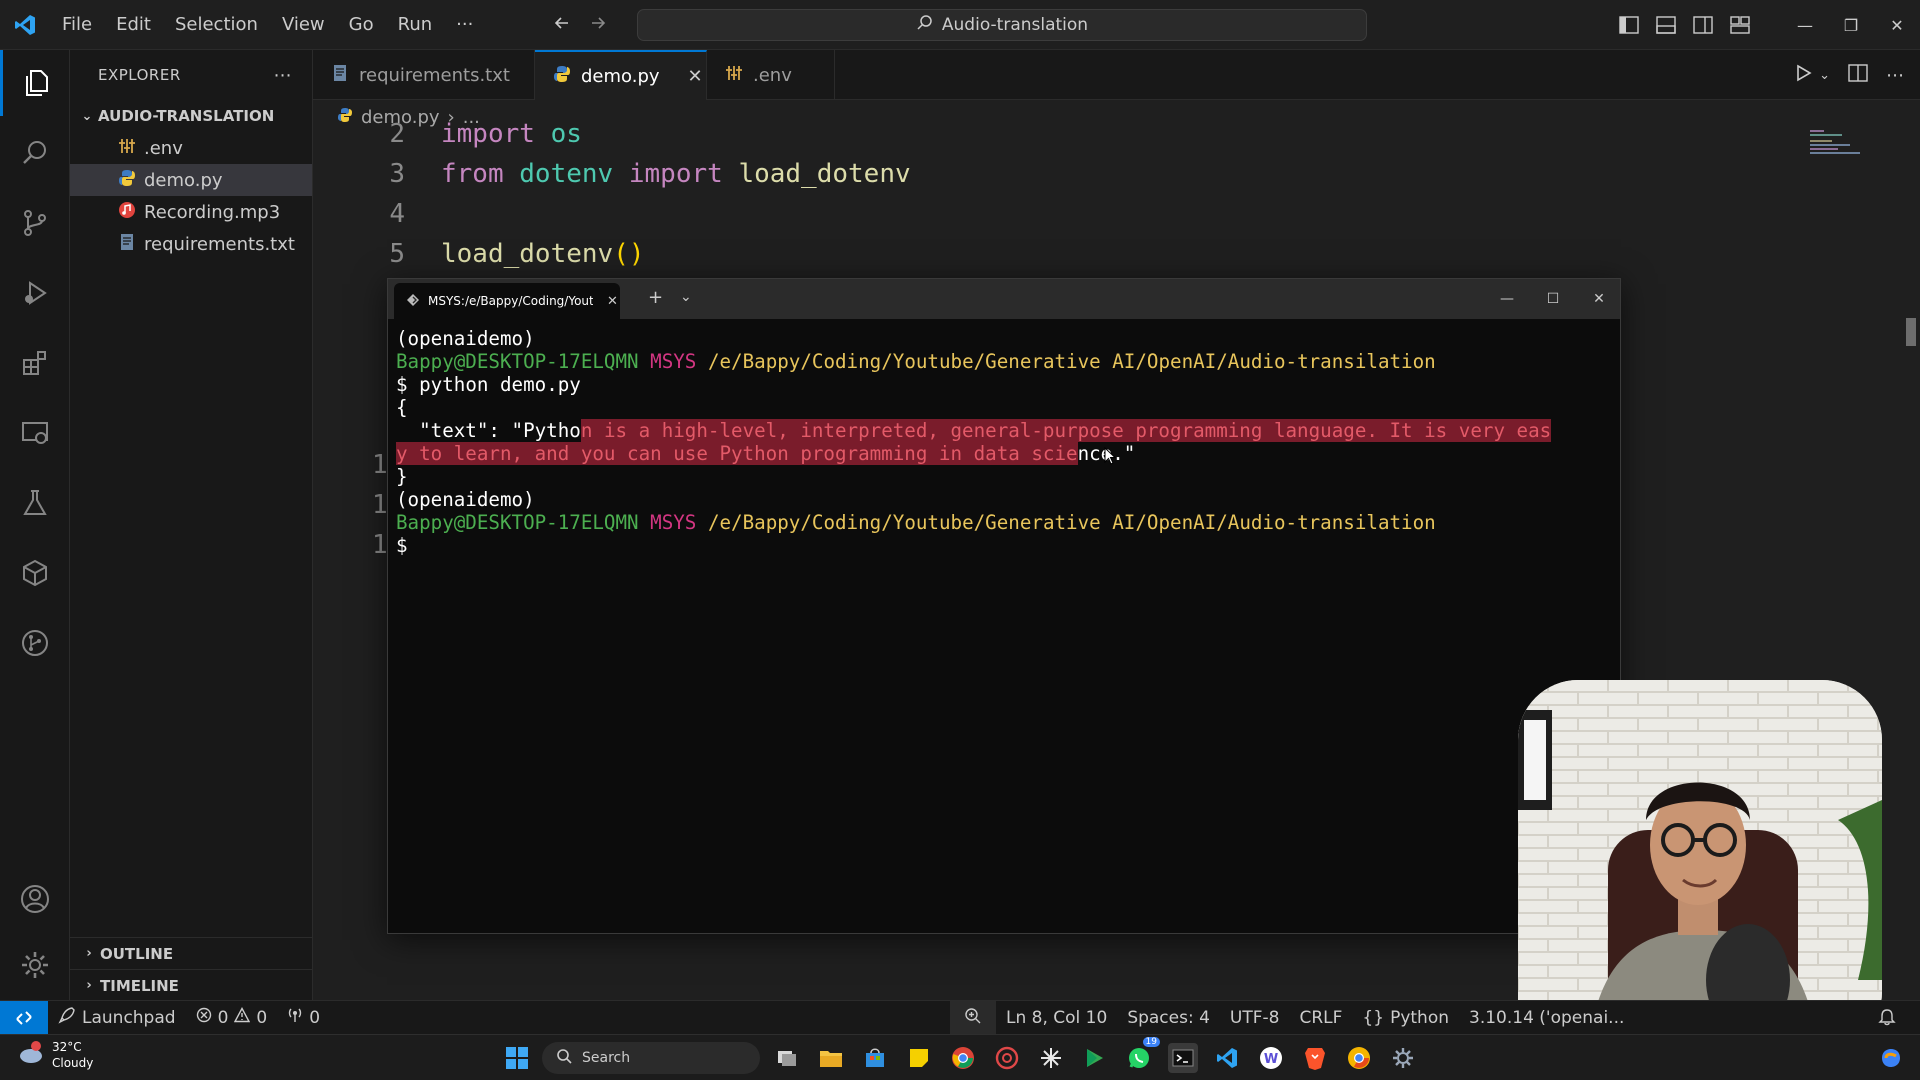  I want to click on presenter-video-image, so click(1700, 866).